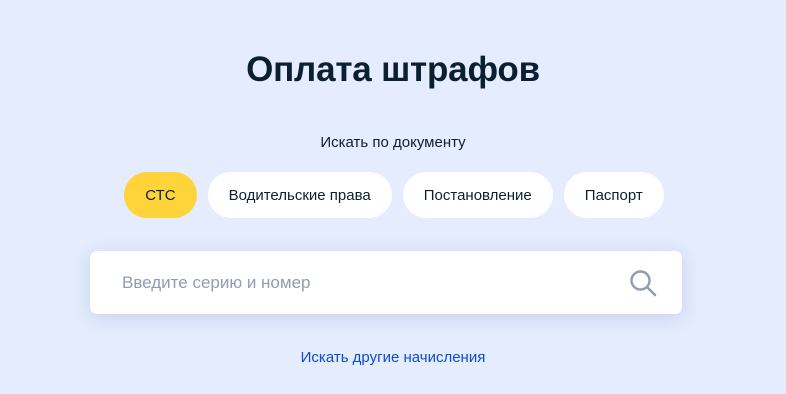  I want to click on page-title: Оплата штрафов, so click(393, 69).